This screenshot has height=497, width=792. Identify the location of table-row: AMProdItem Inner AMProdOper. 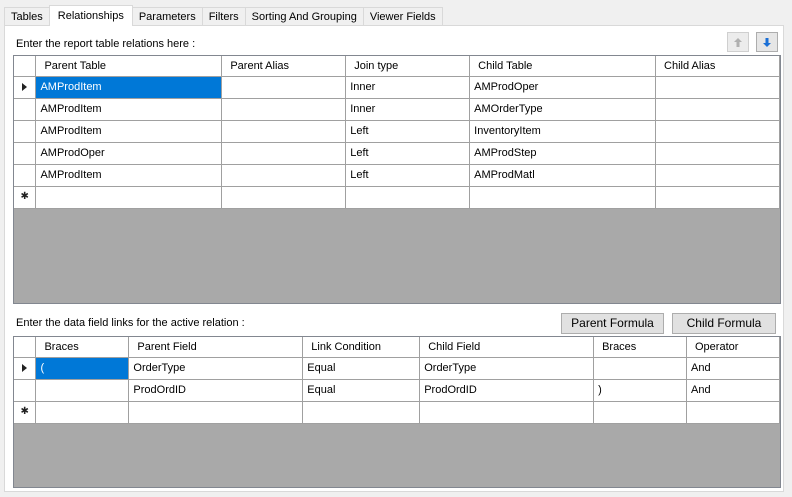
(397, 87).